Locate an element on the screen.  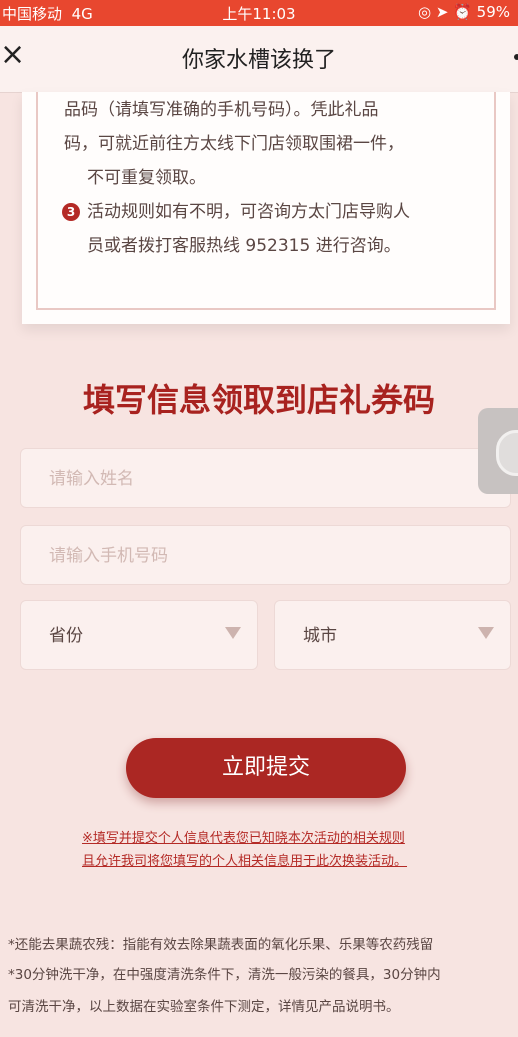
phone-input: 请输入手机号码 is located at coordinates (265, 555).